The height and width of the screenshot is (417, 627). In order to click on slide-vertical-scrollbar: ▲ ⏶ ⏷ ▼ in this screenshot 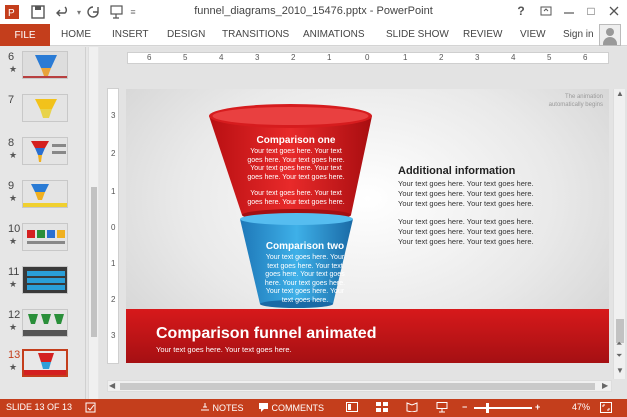, I will do `click(619, 234)`.